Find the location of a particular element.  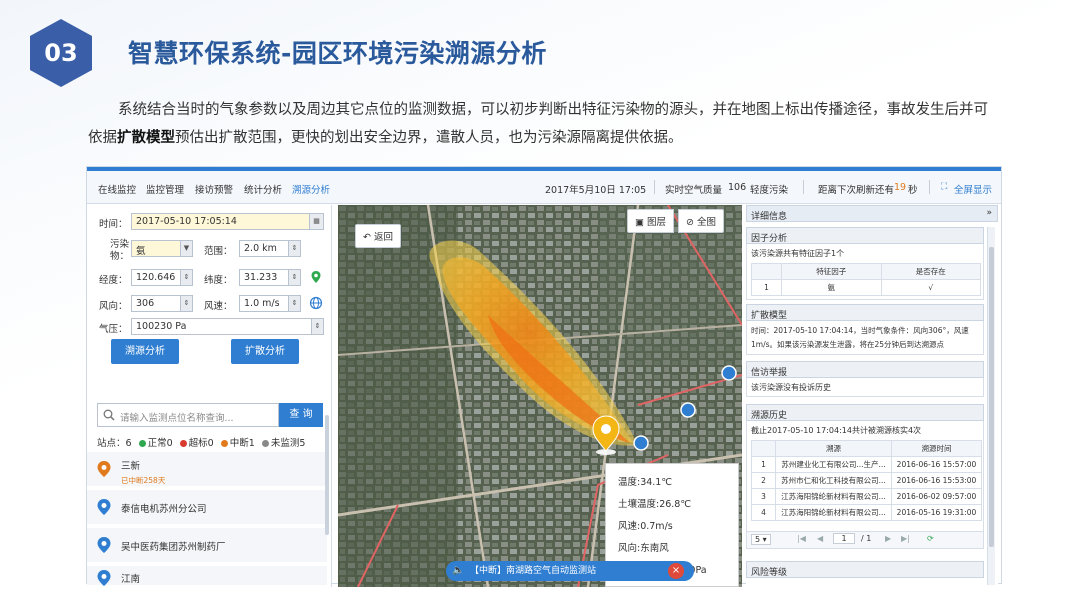

factor-section: 该污染源共有特征因子1个 特征因子 是否存在 1 氨 √ is located at coordinates (865, 272).